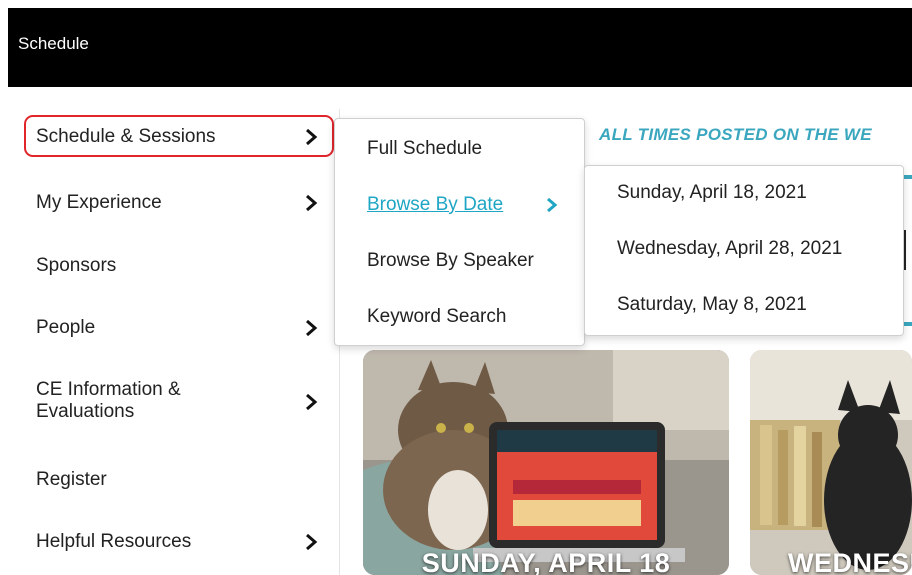  Describe the element at coordinates (108, 400) in the screenshot. I see `sidebar-item-label: CE Information & Evaluations` at that location.